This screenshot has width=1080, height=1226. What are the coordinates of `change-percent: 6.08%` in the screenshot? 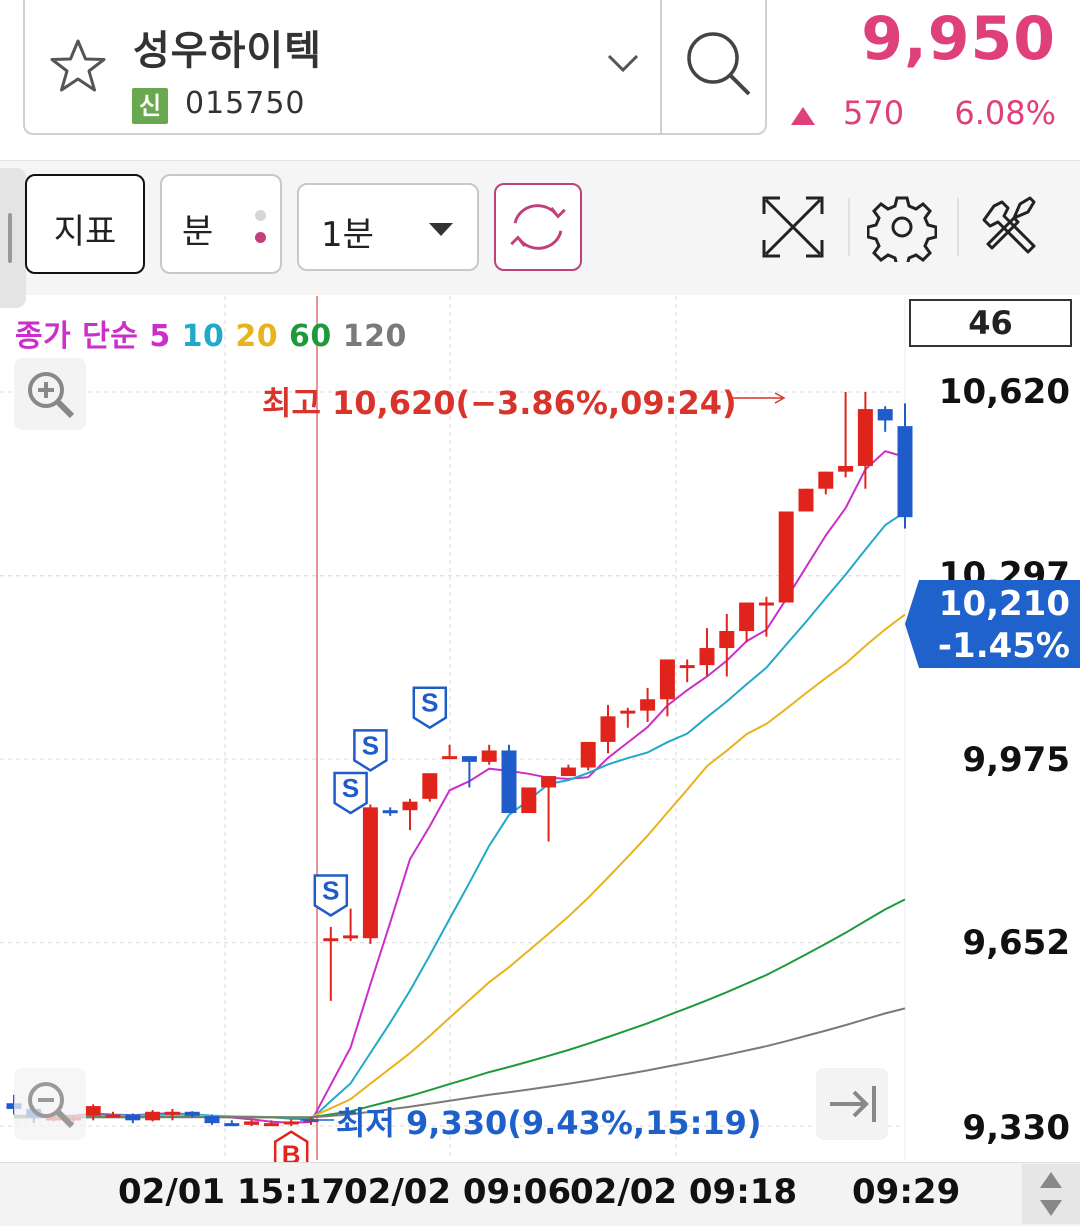 It's located at (1005, 113).